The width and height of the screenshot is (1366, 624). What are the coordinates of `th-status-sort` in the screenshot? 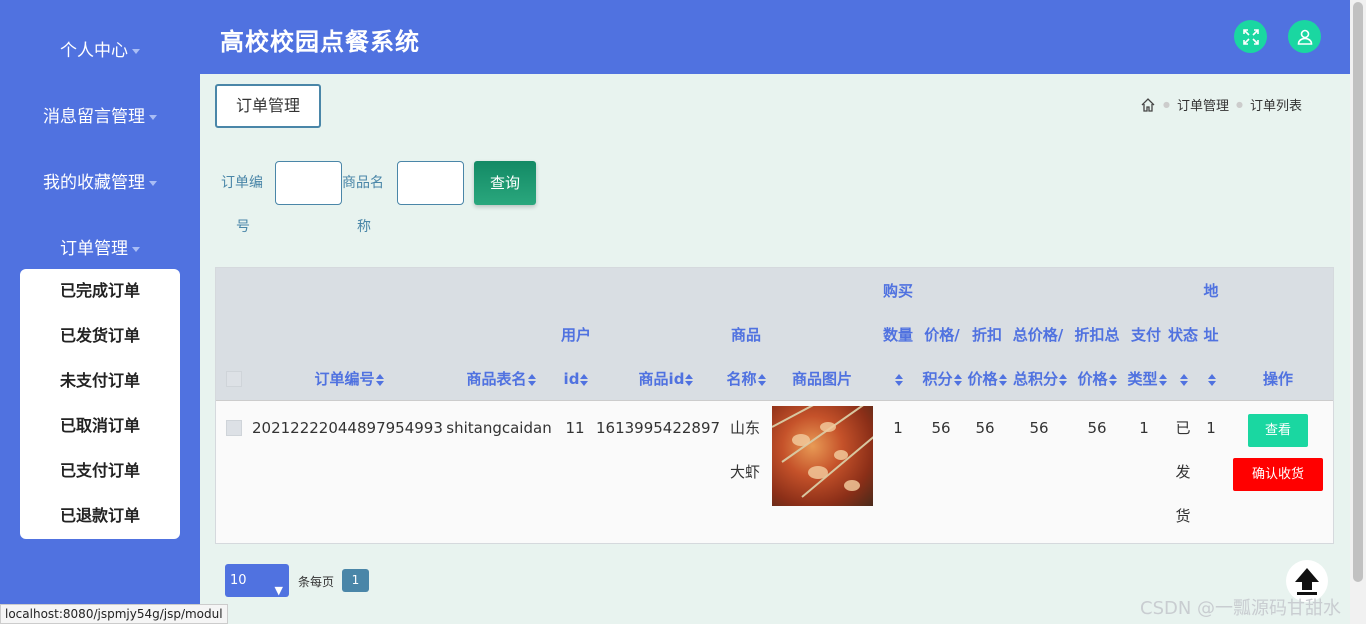 It's located at (1183, 379).